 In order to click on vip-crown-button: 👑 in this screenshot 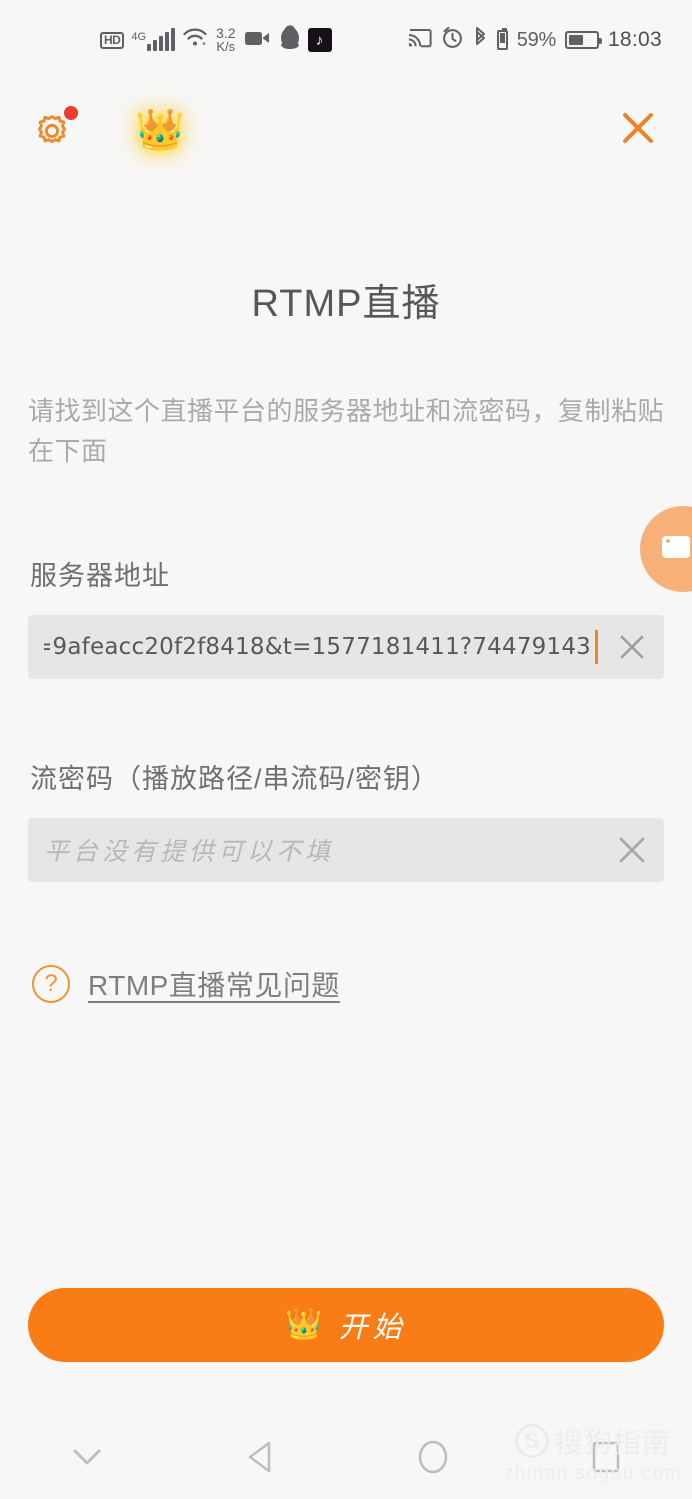, I will do `click(160, 130)`.